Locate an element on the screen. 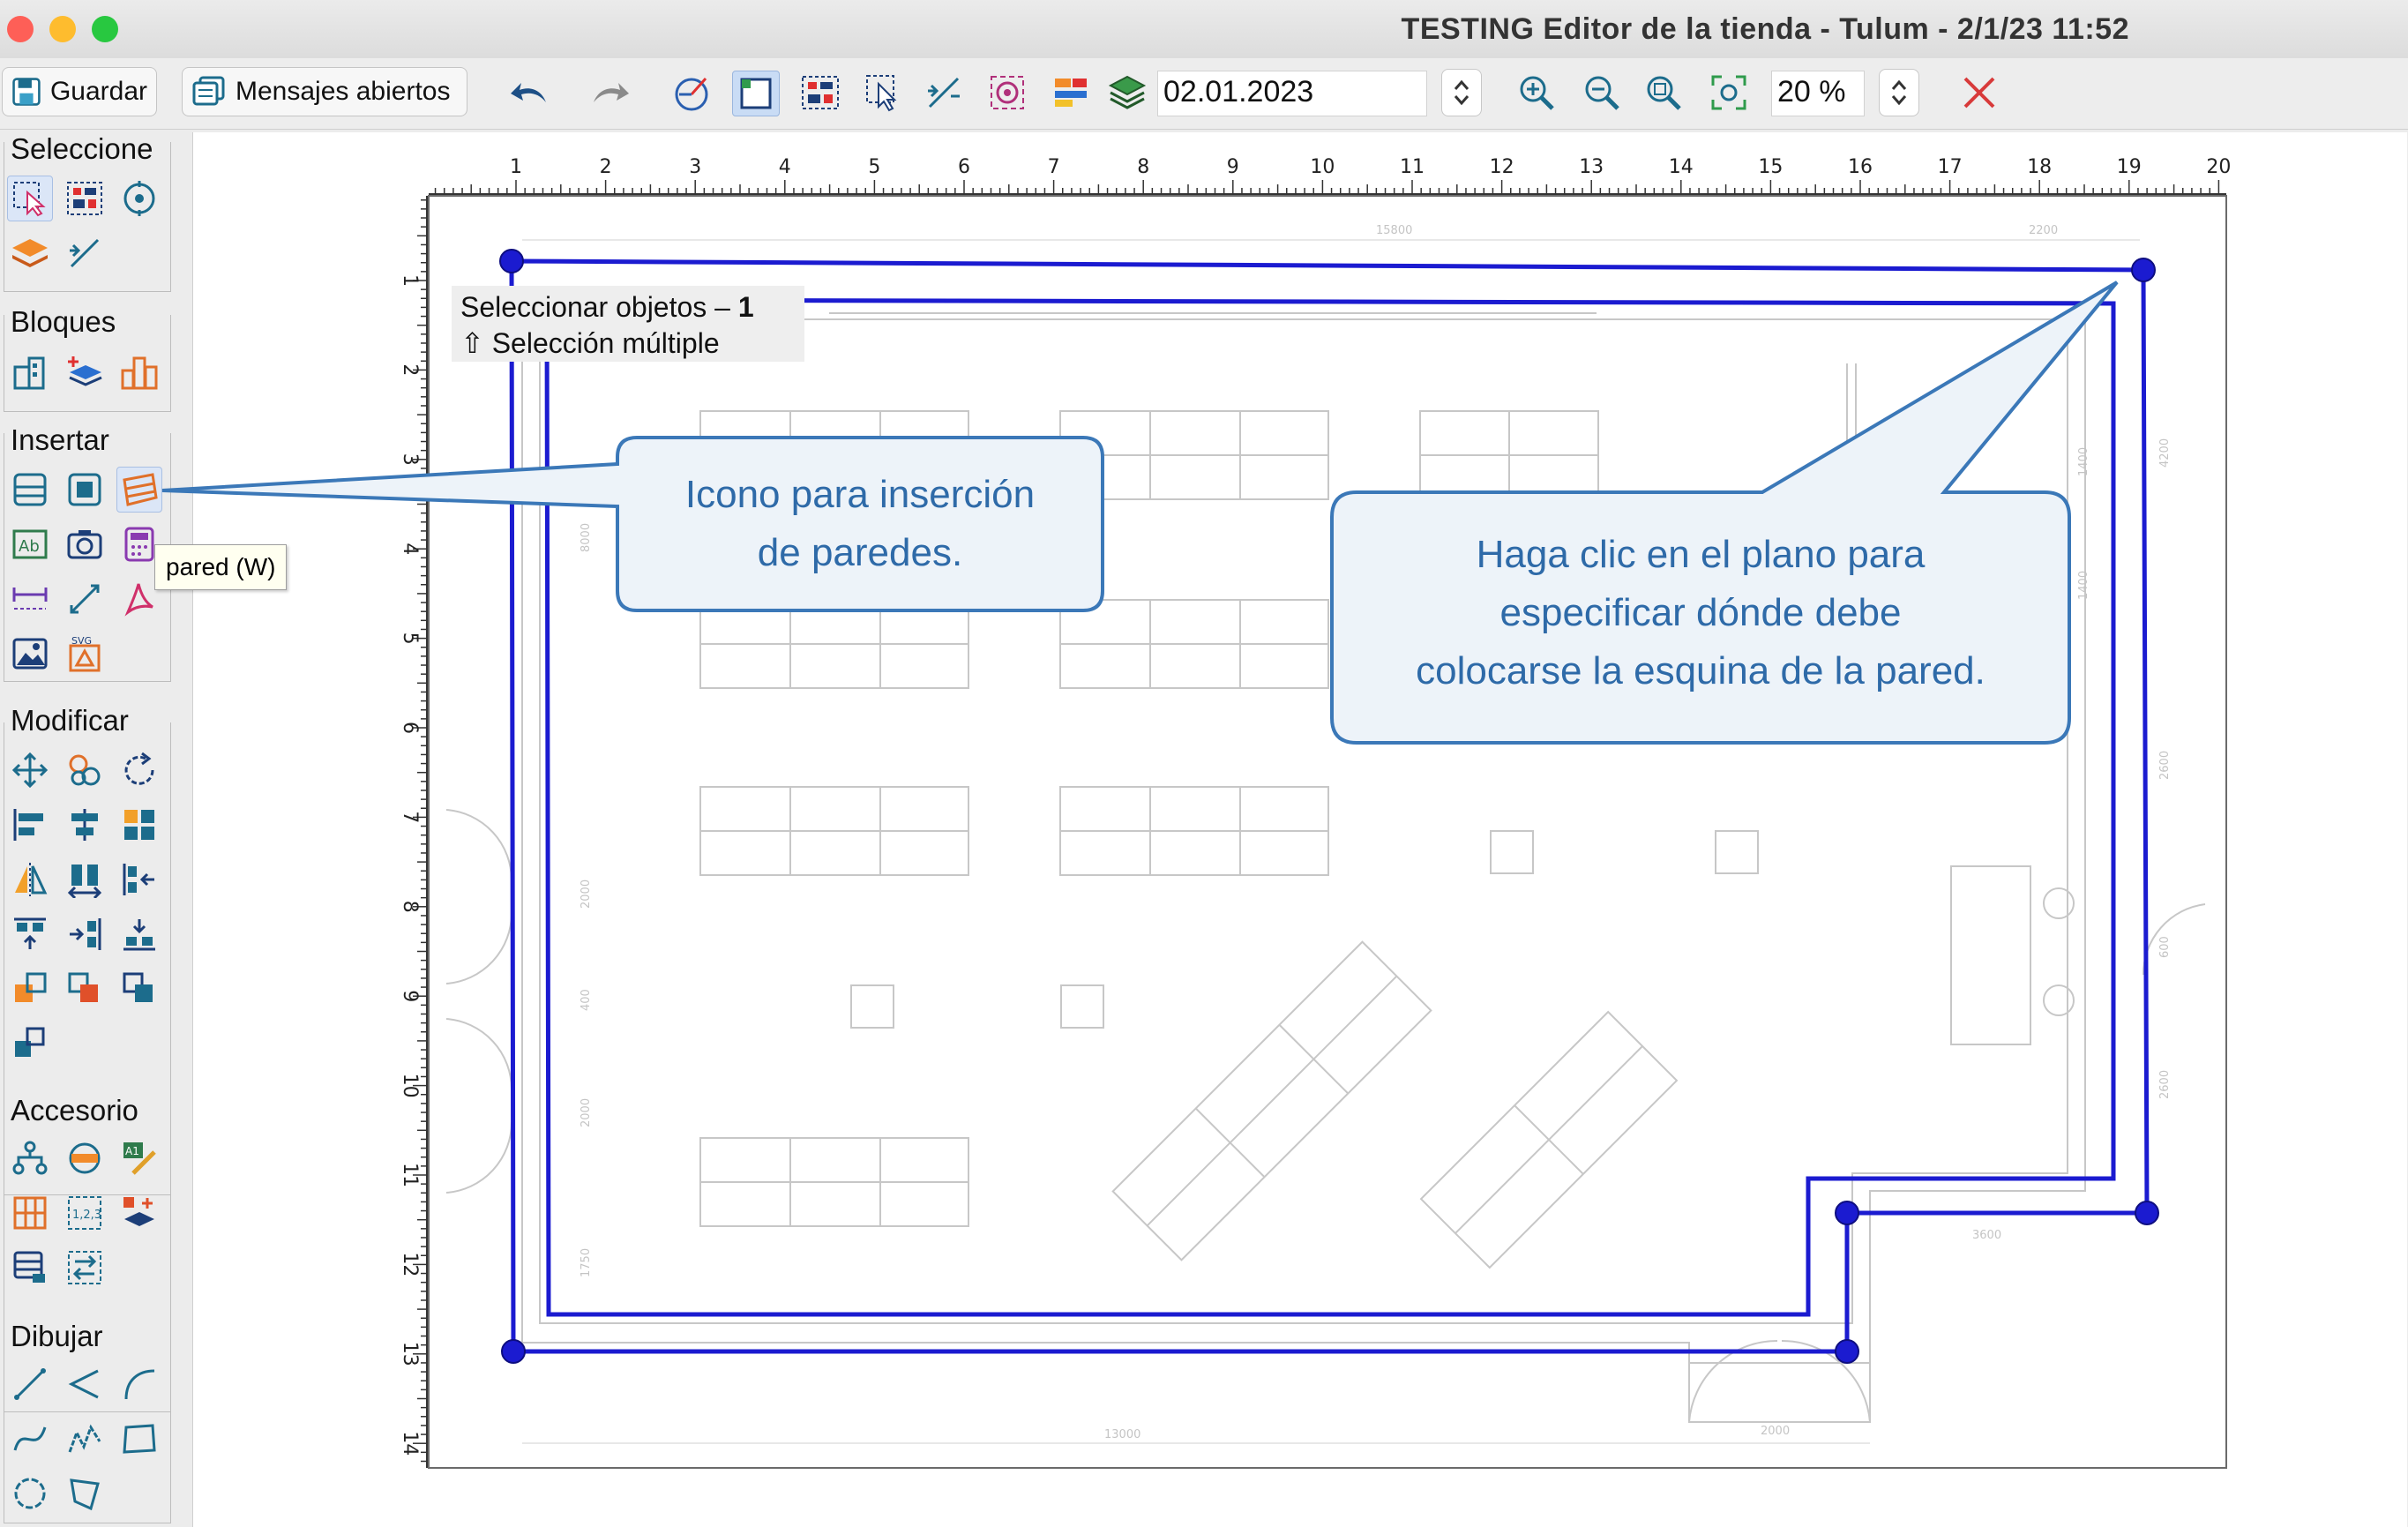  sequence-icon: 1,2,3 is located at coordinates (85, 1213).